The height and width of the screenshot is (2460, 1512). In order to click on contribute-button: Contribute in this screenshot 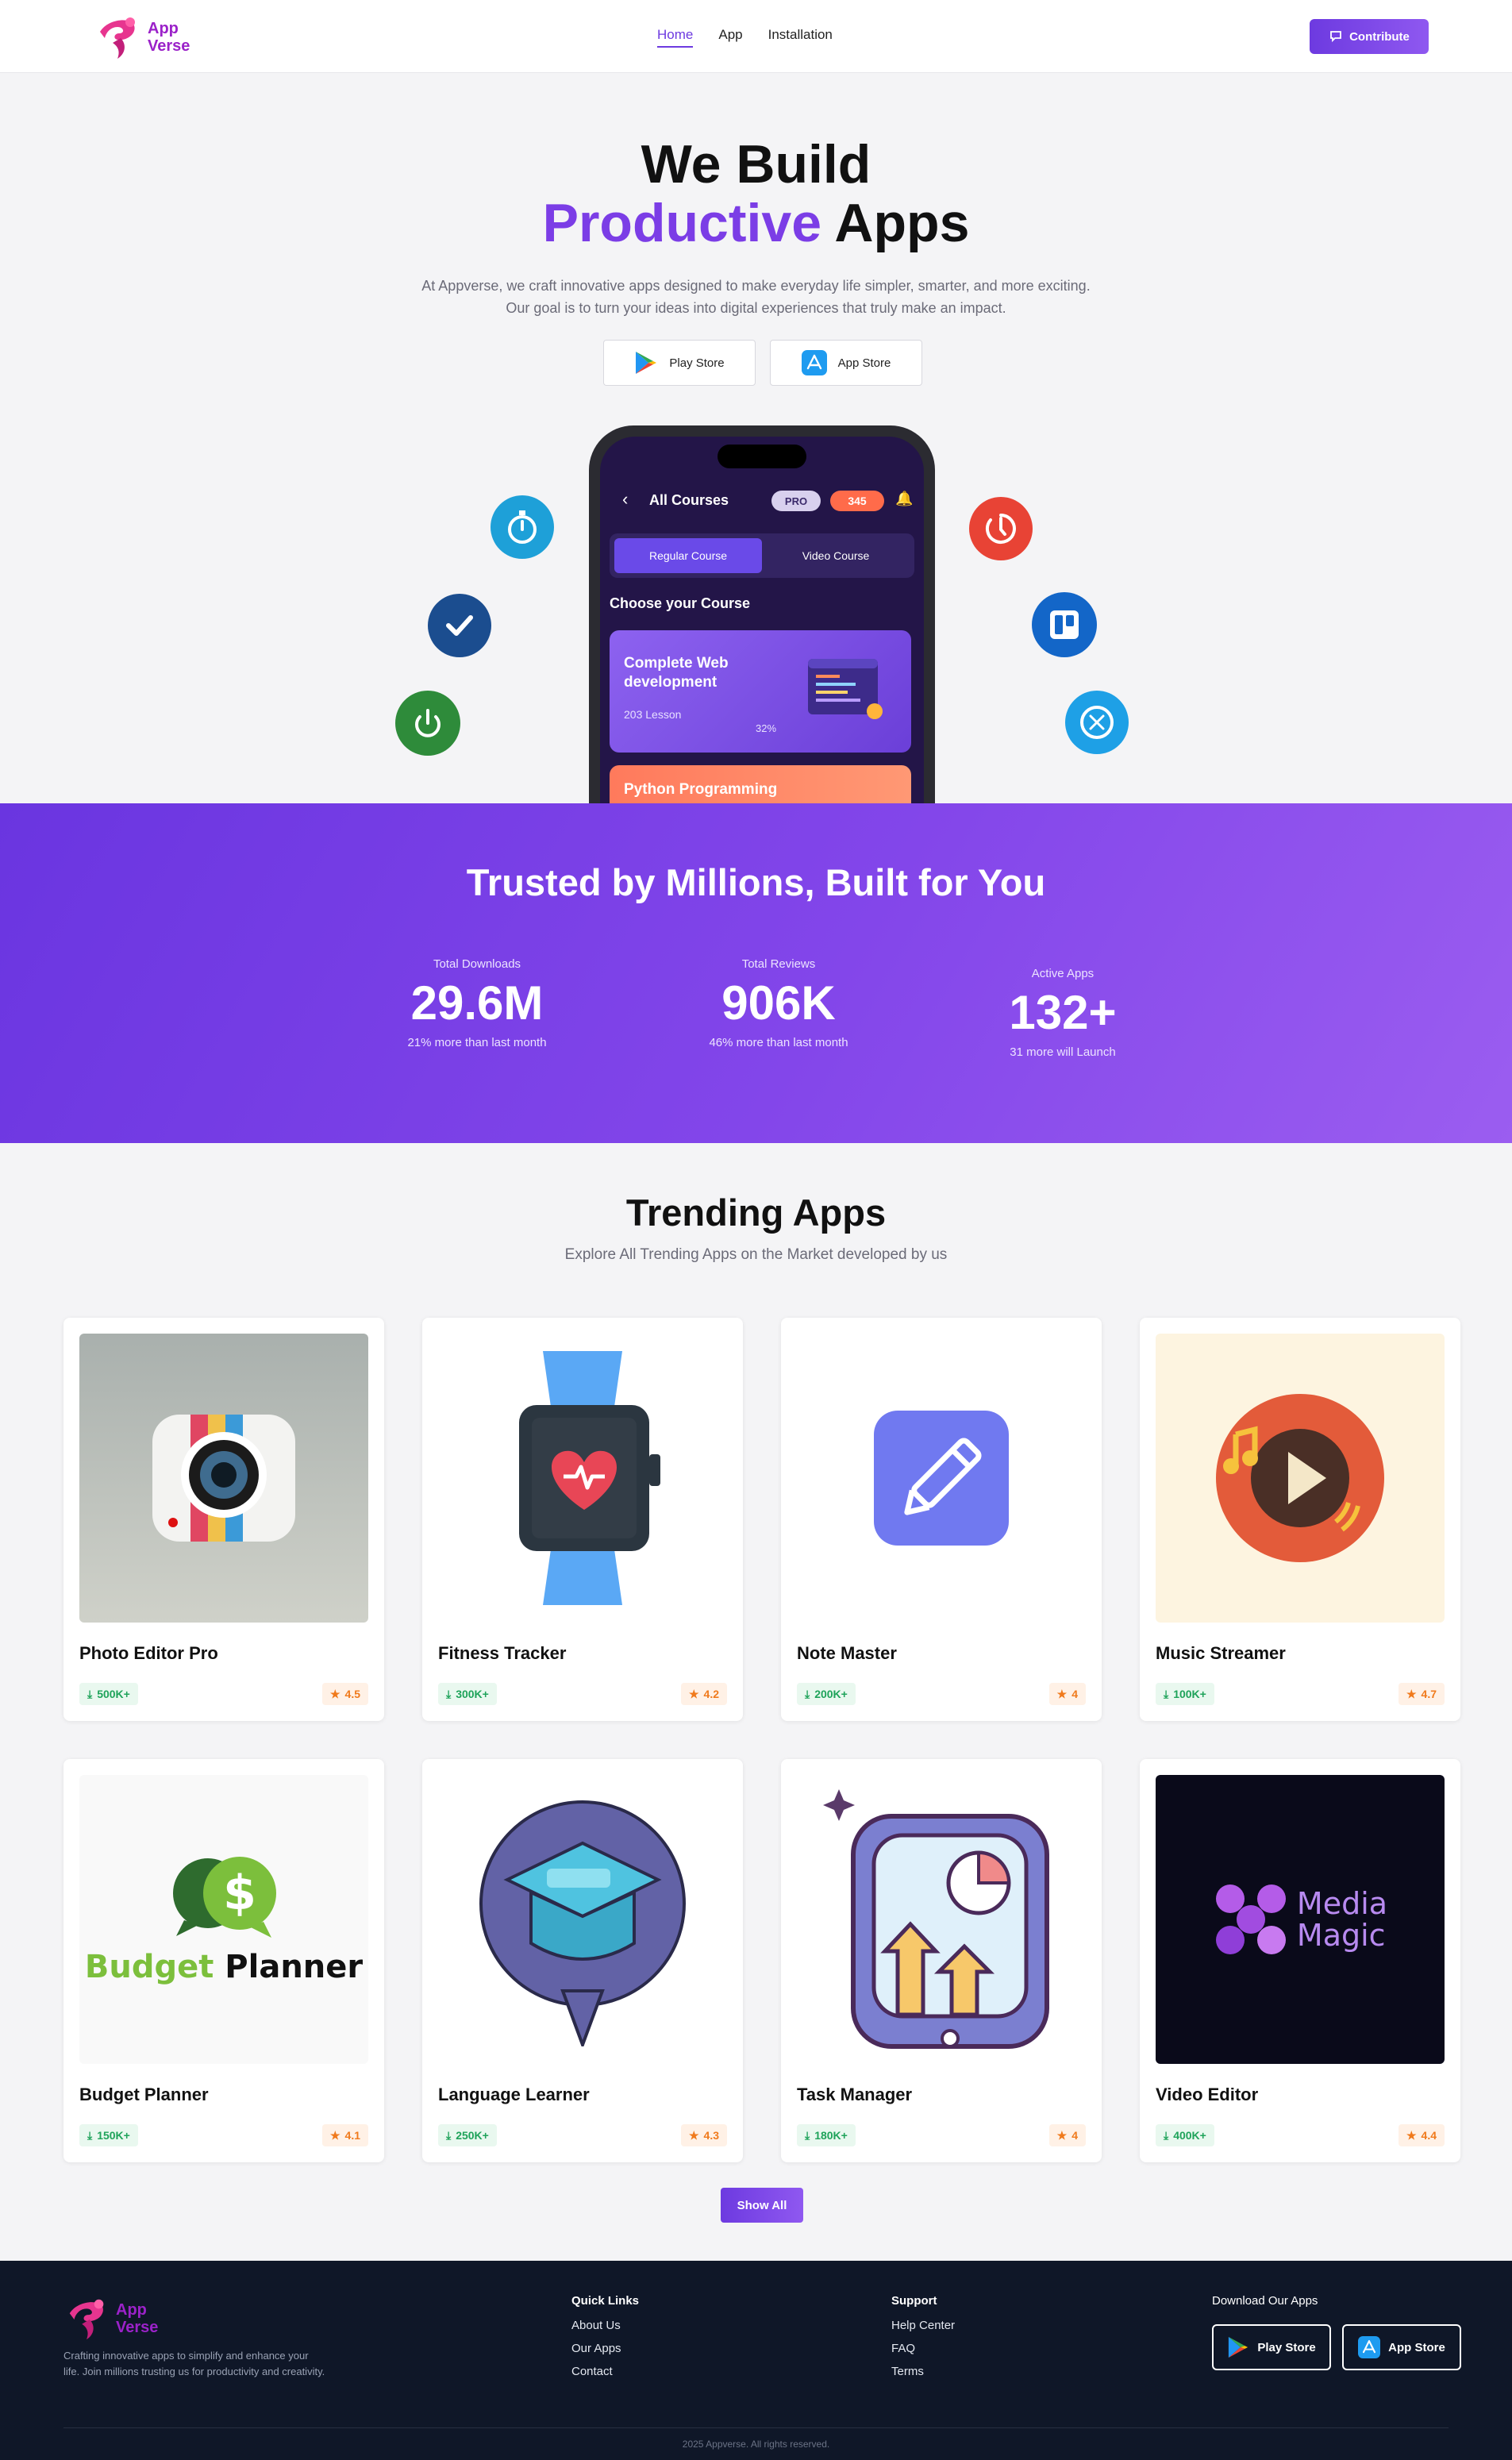, I will do `click(1369, 36)`.